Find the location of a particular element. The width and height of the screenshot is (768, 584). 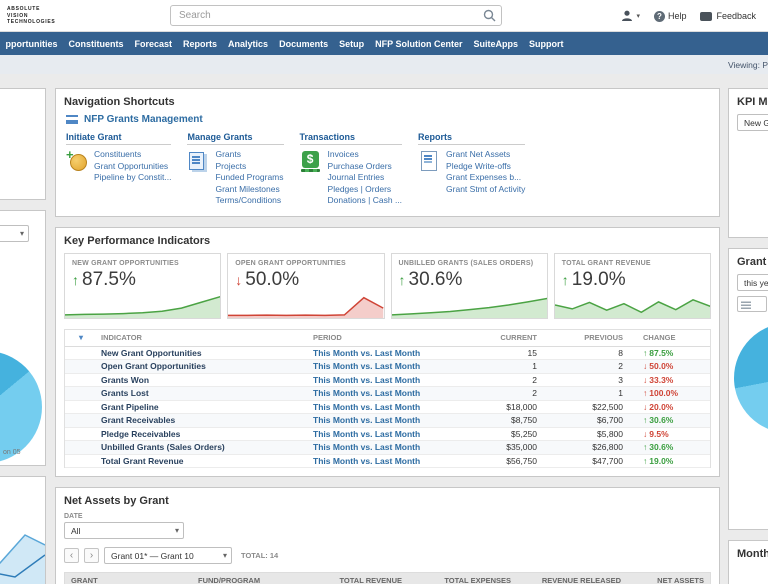

current-value: $35,000 is located at coordinates (521, 447).